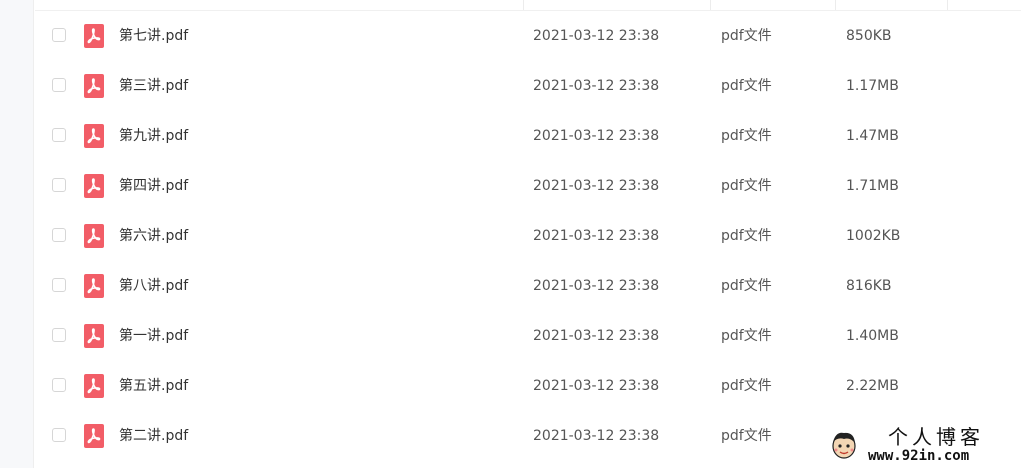  I want to click on file-name: 第五讲.pdf, so click(153, 386).